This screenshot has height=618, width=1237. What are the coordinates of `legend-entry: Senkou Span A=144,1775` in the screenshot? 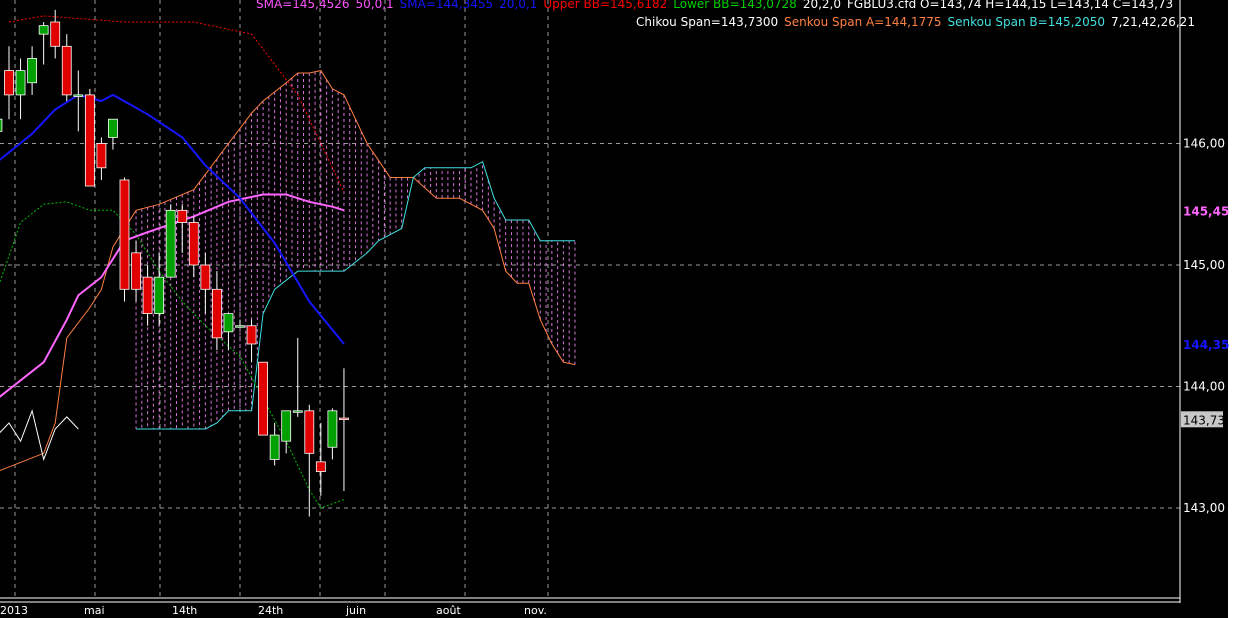 It's located at (862, 22).